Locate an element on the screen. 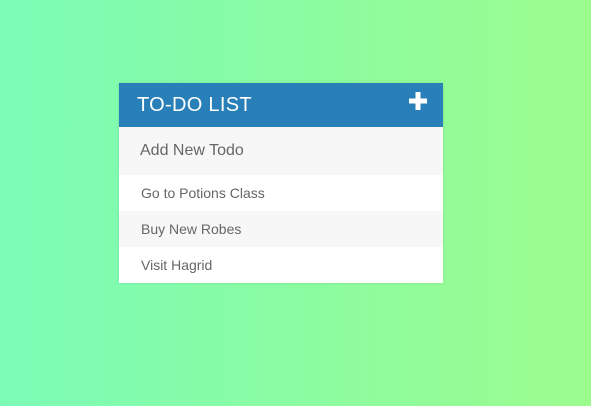 The width and height of the screenshot is (591, 406). todo-title: TO-DO LIST is located at coordinates (194, 105).